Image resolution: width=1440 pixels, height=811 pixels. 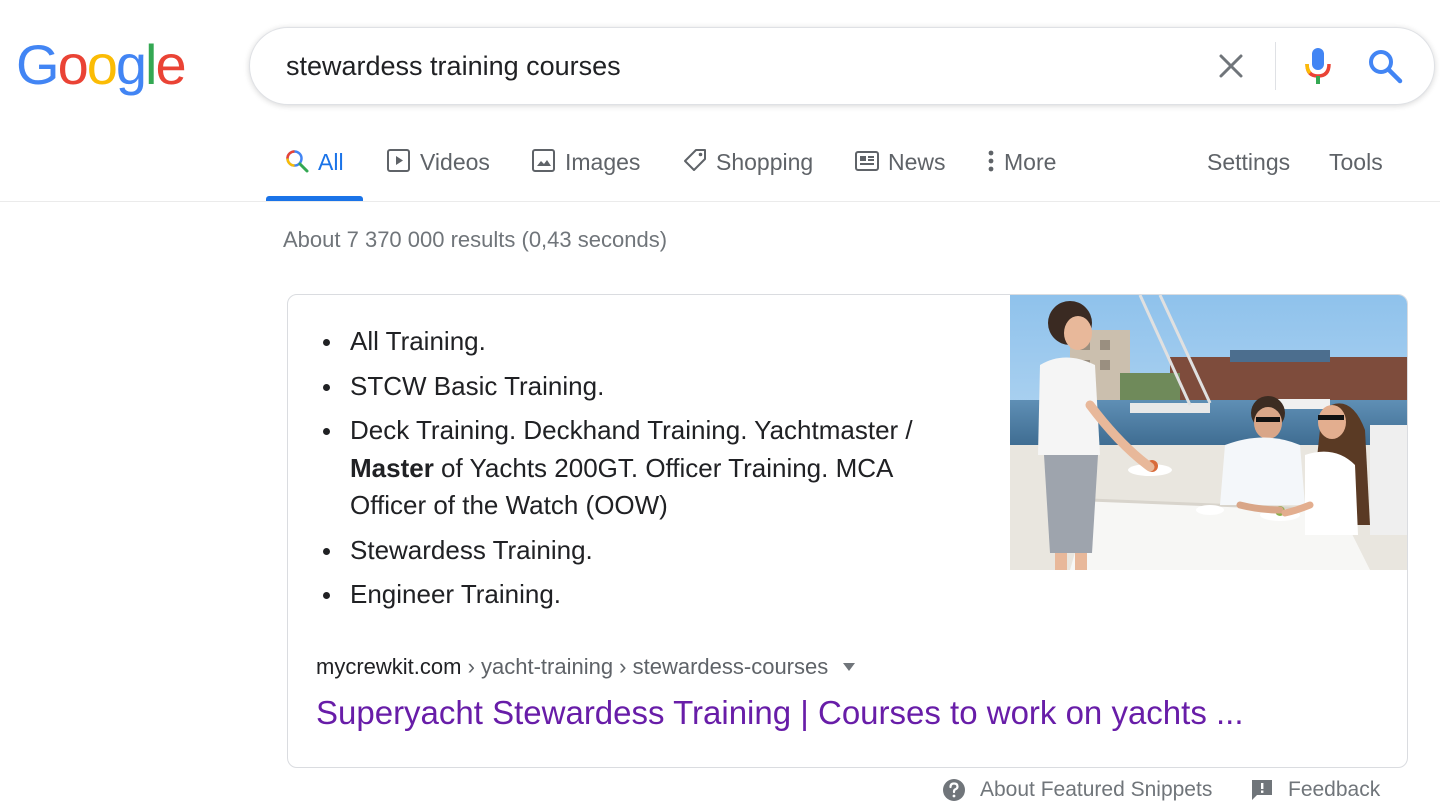 What do you see at coordinates (1334, 789) in the screenshot?
I see `footer-label: Feedback` at bounding box center [1334, 789].